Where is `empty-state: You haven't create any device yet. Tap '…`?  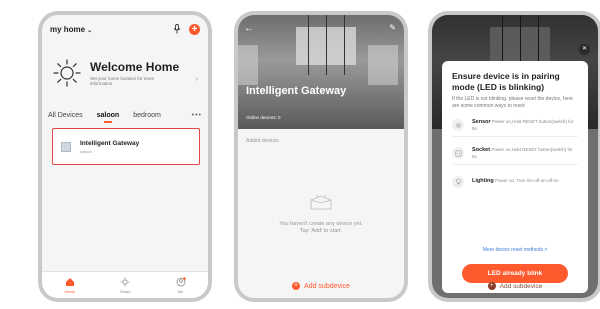 empty-state: You haven't create any device yet. Tap '… is located at coordinates (321, 214).